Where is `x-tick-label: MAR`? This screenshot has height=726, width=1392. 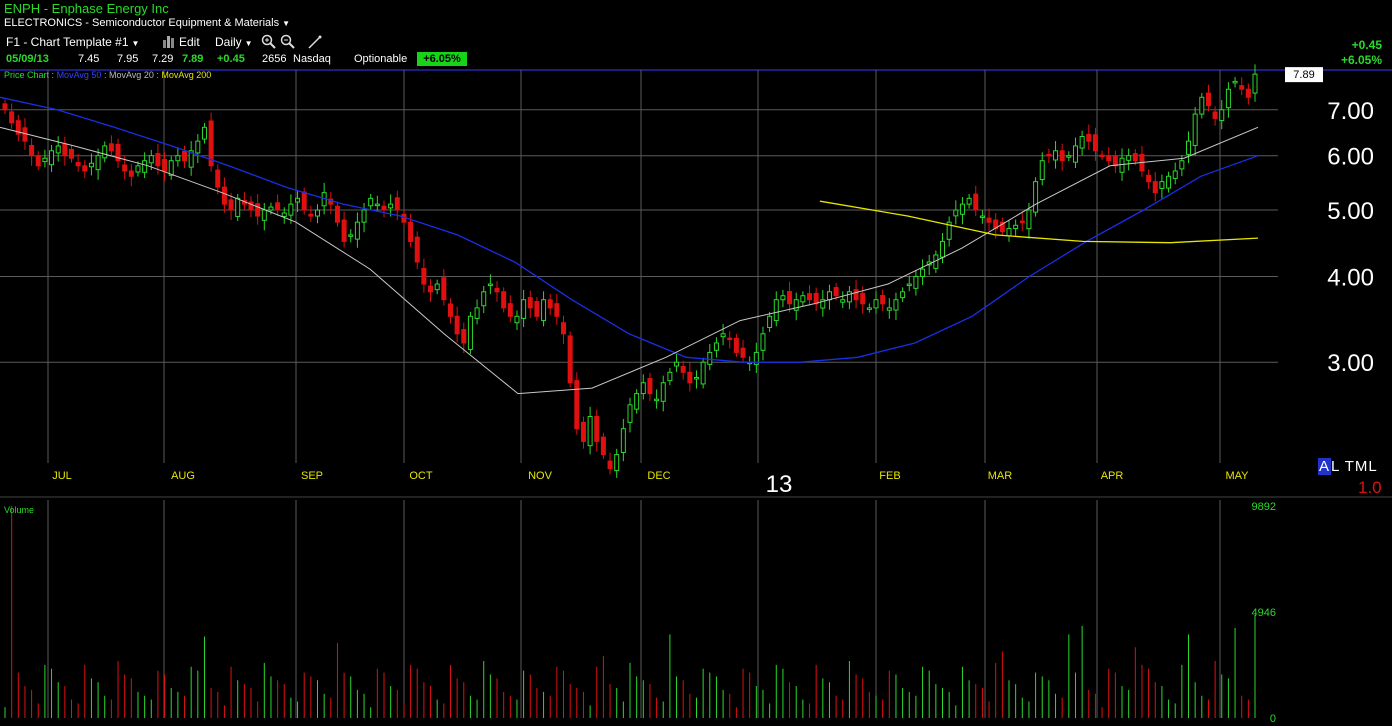 x-tick-label: MAR is located at coordinates (1000, 476).